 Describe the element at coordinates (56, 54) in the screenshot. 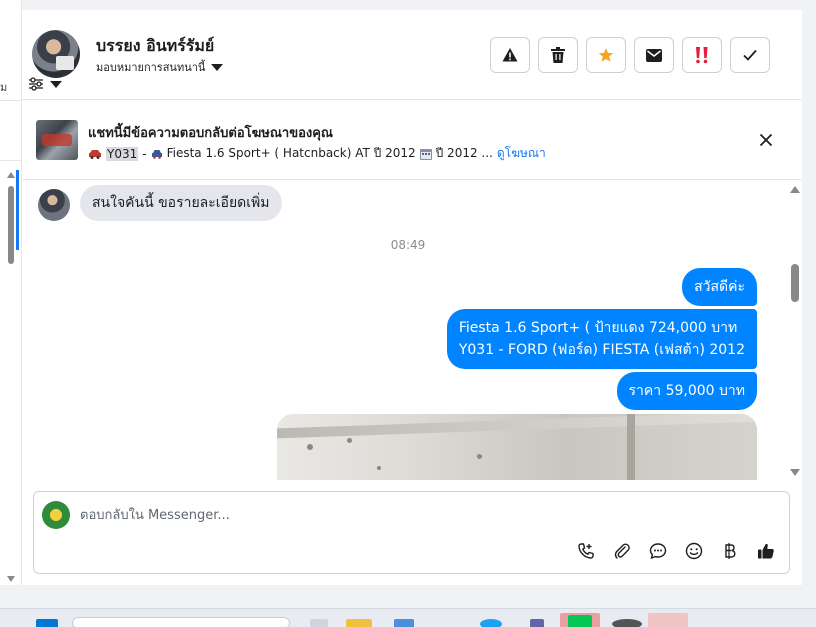

I see `contact-avatar` at that location.